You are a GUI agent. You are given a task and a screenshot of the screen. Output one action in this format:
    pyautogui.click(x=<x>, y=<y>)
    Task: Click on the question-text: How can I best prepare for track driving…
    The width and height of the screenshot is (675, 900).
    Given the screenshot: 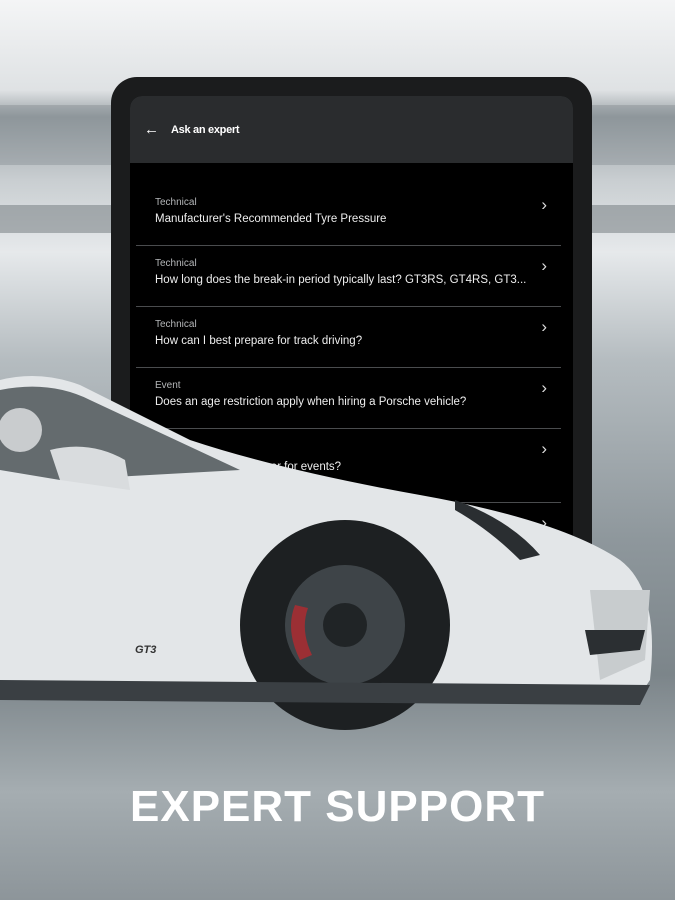 What is the action you would take?
    pyautogui.click(x=259, y=341)
    